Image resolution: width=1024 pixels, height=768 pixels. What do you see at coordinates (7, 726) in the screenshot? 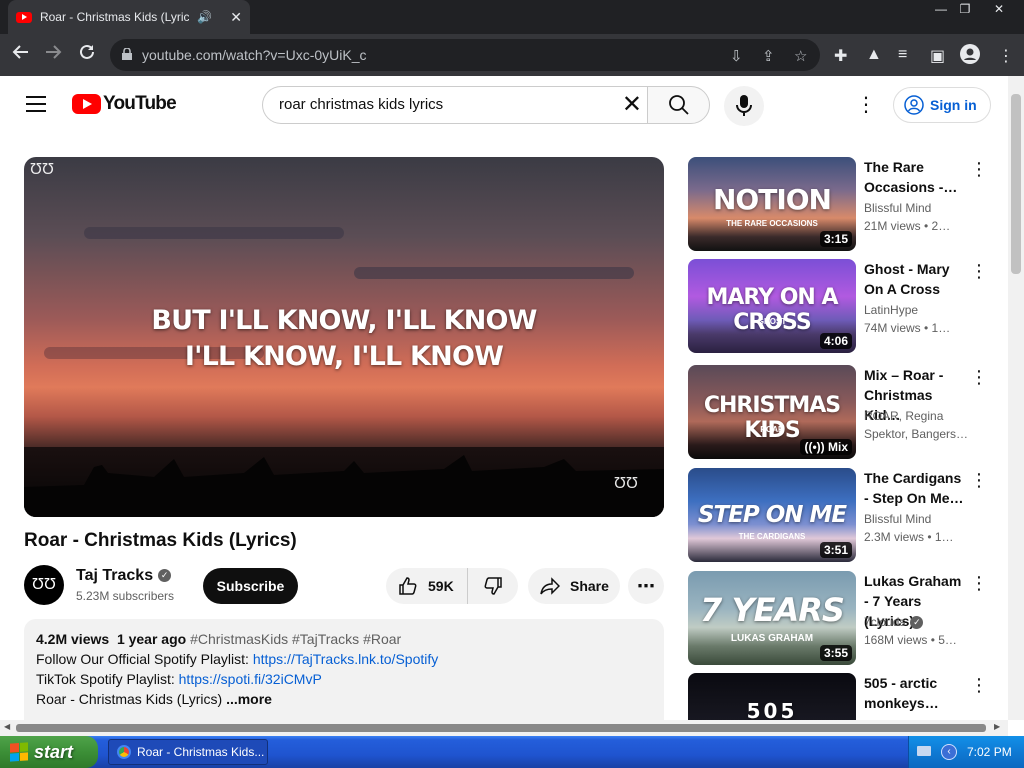
I see `scroll-left-icon: ◀` at bounding box center [7, 726].